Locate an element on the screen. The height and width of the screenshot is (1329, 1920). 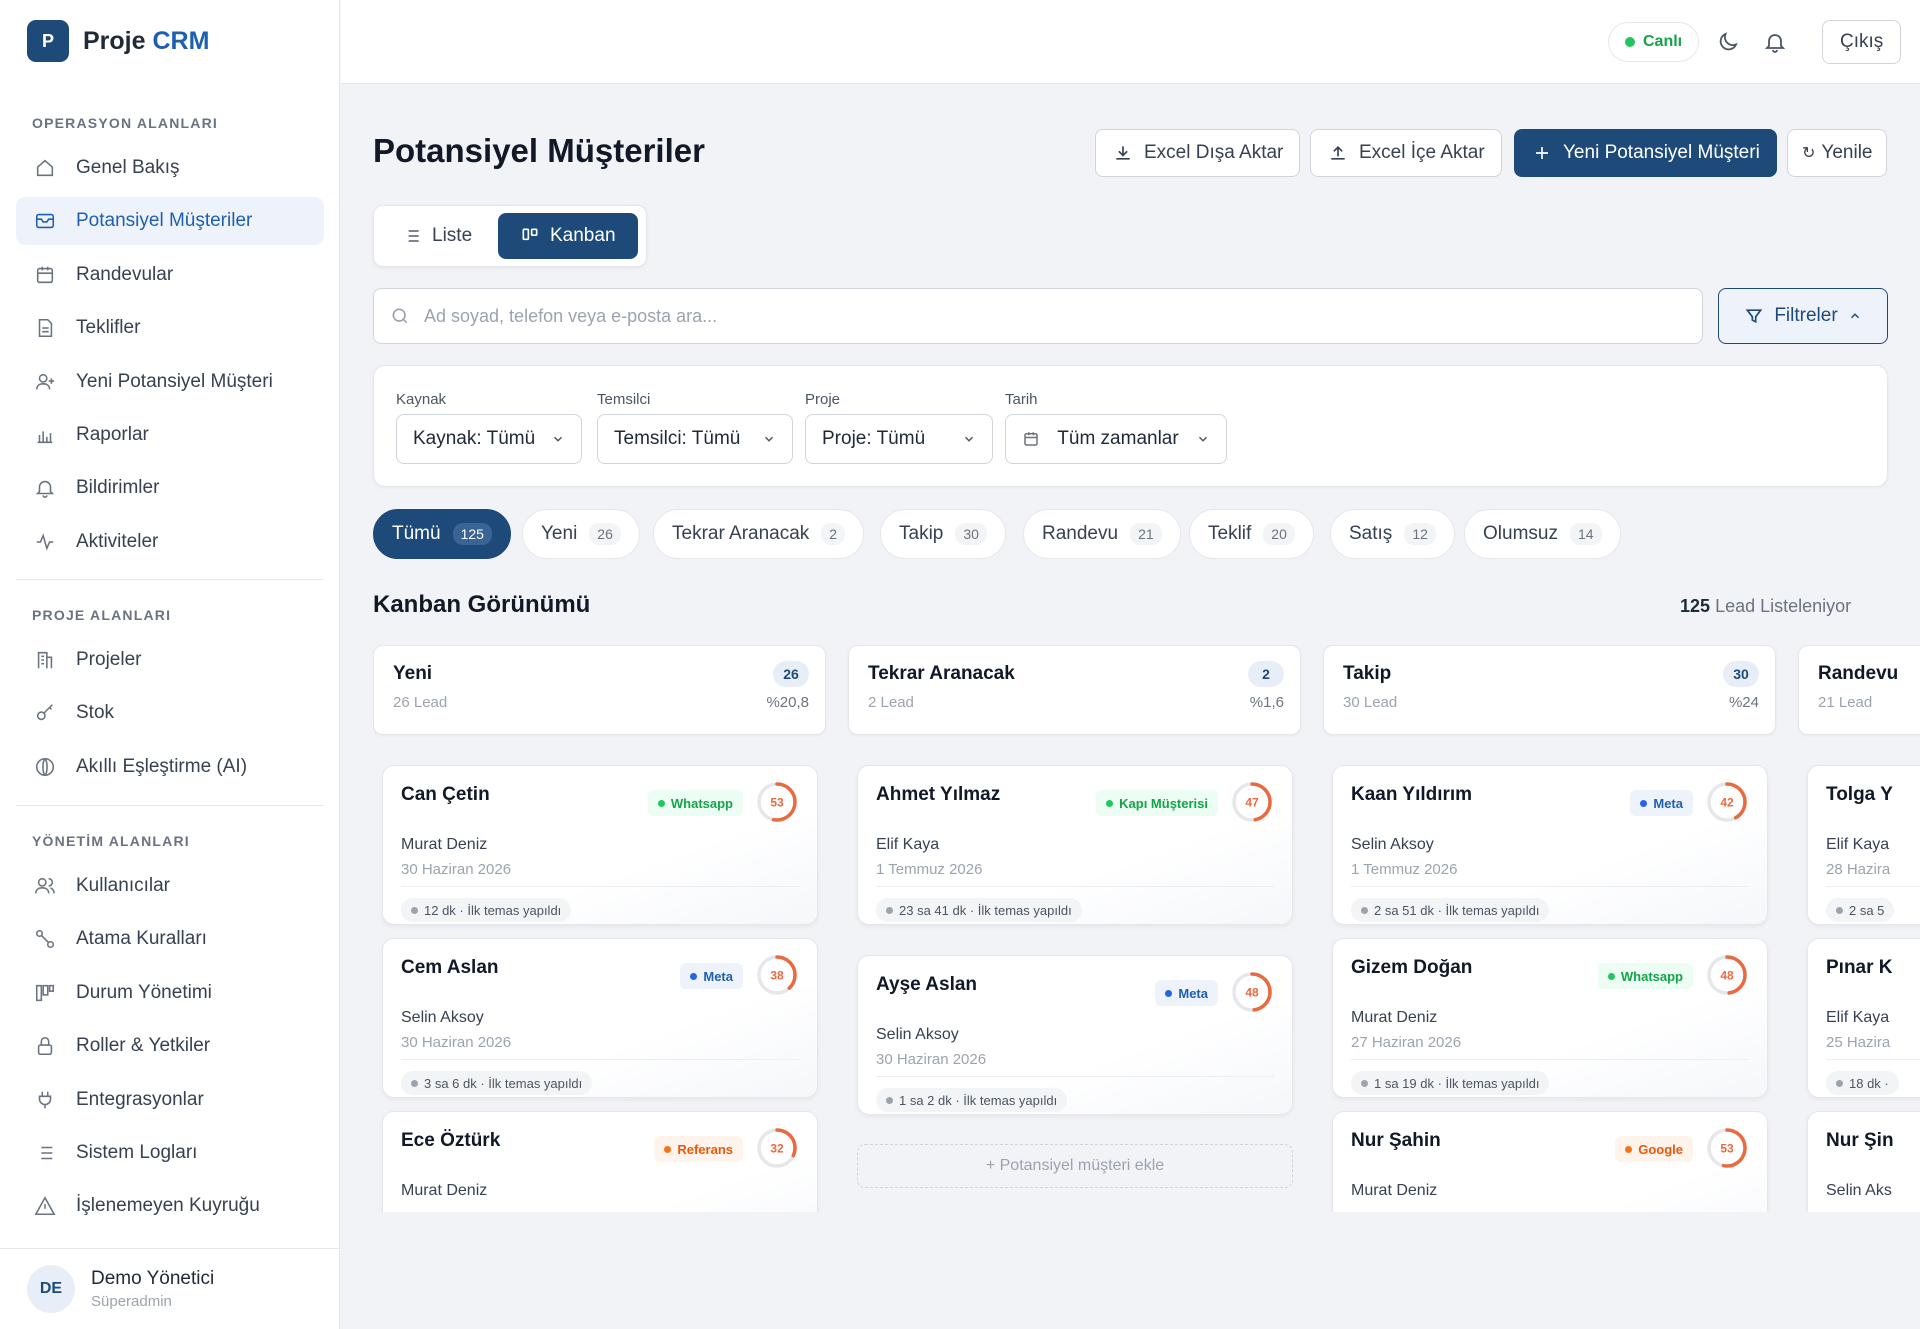
user-role: Süperadmin is located at coordinates (131, 1301).